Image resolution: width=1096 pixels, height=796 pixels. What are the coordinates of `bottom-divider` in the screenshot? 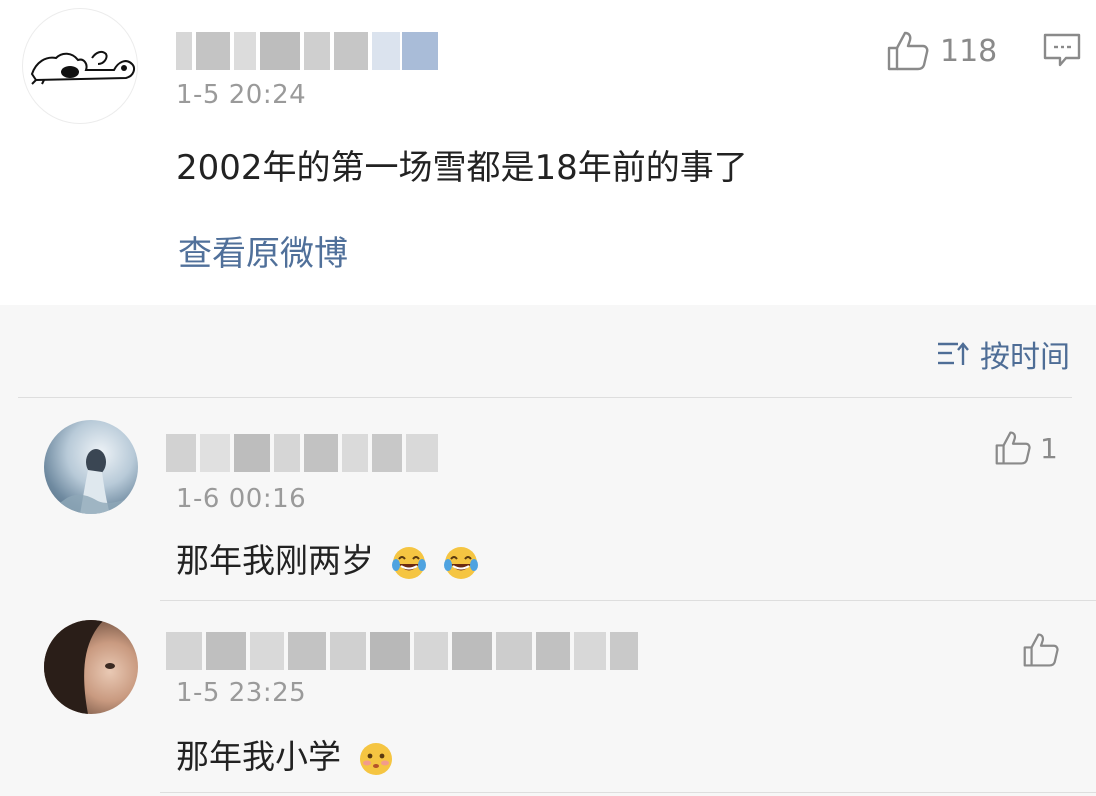 It's located at (628, 792).